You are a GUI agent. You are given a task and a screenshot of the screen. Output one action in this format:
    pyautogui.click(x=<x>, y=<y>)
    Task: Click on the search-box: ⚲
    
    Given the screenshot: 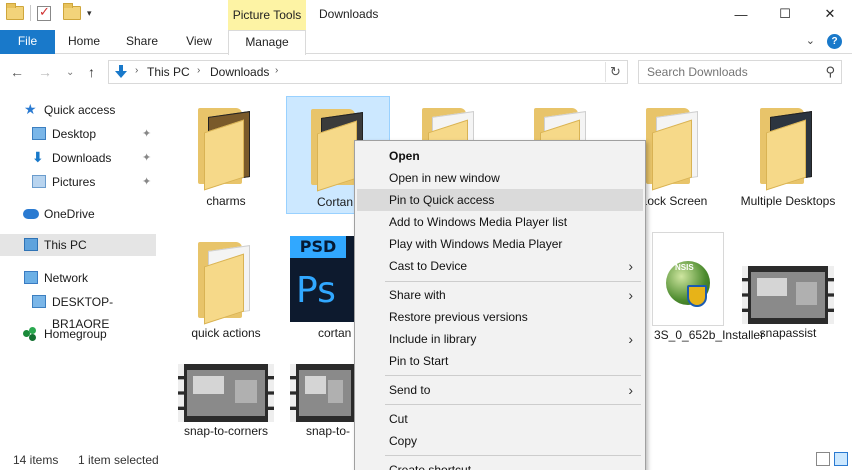 What is the action you would take?
    pyautogui.click(x=740, y=72)
    